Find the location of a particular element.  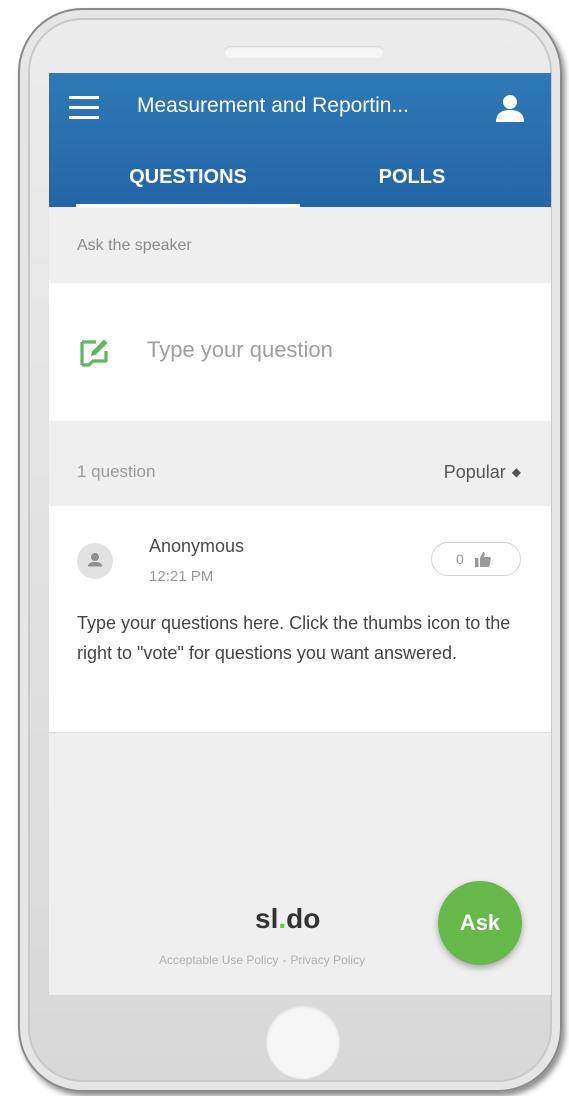

phone-speaker is located at coordinates (304, 52).